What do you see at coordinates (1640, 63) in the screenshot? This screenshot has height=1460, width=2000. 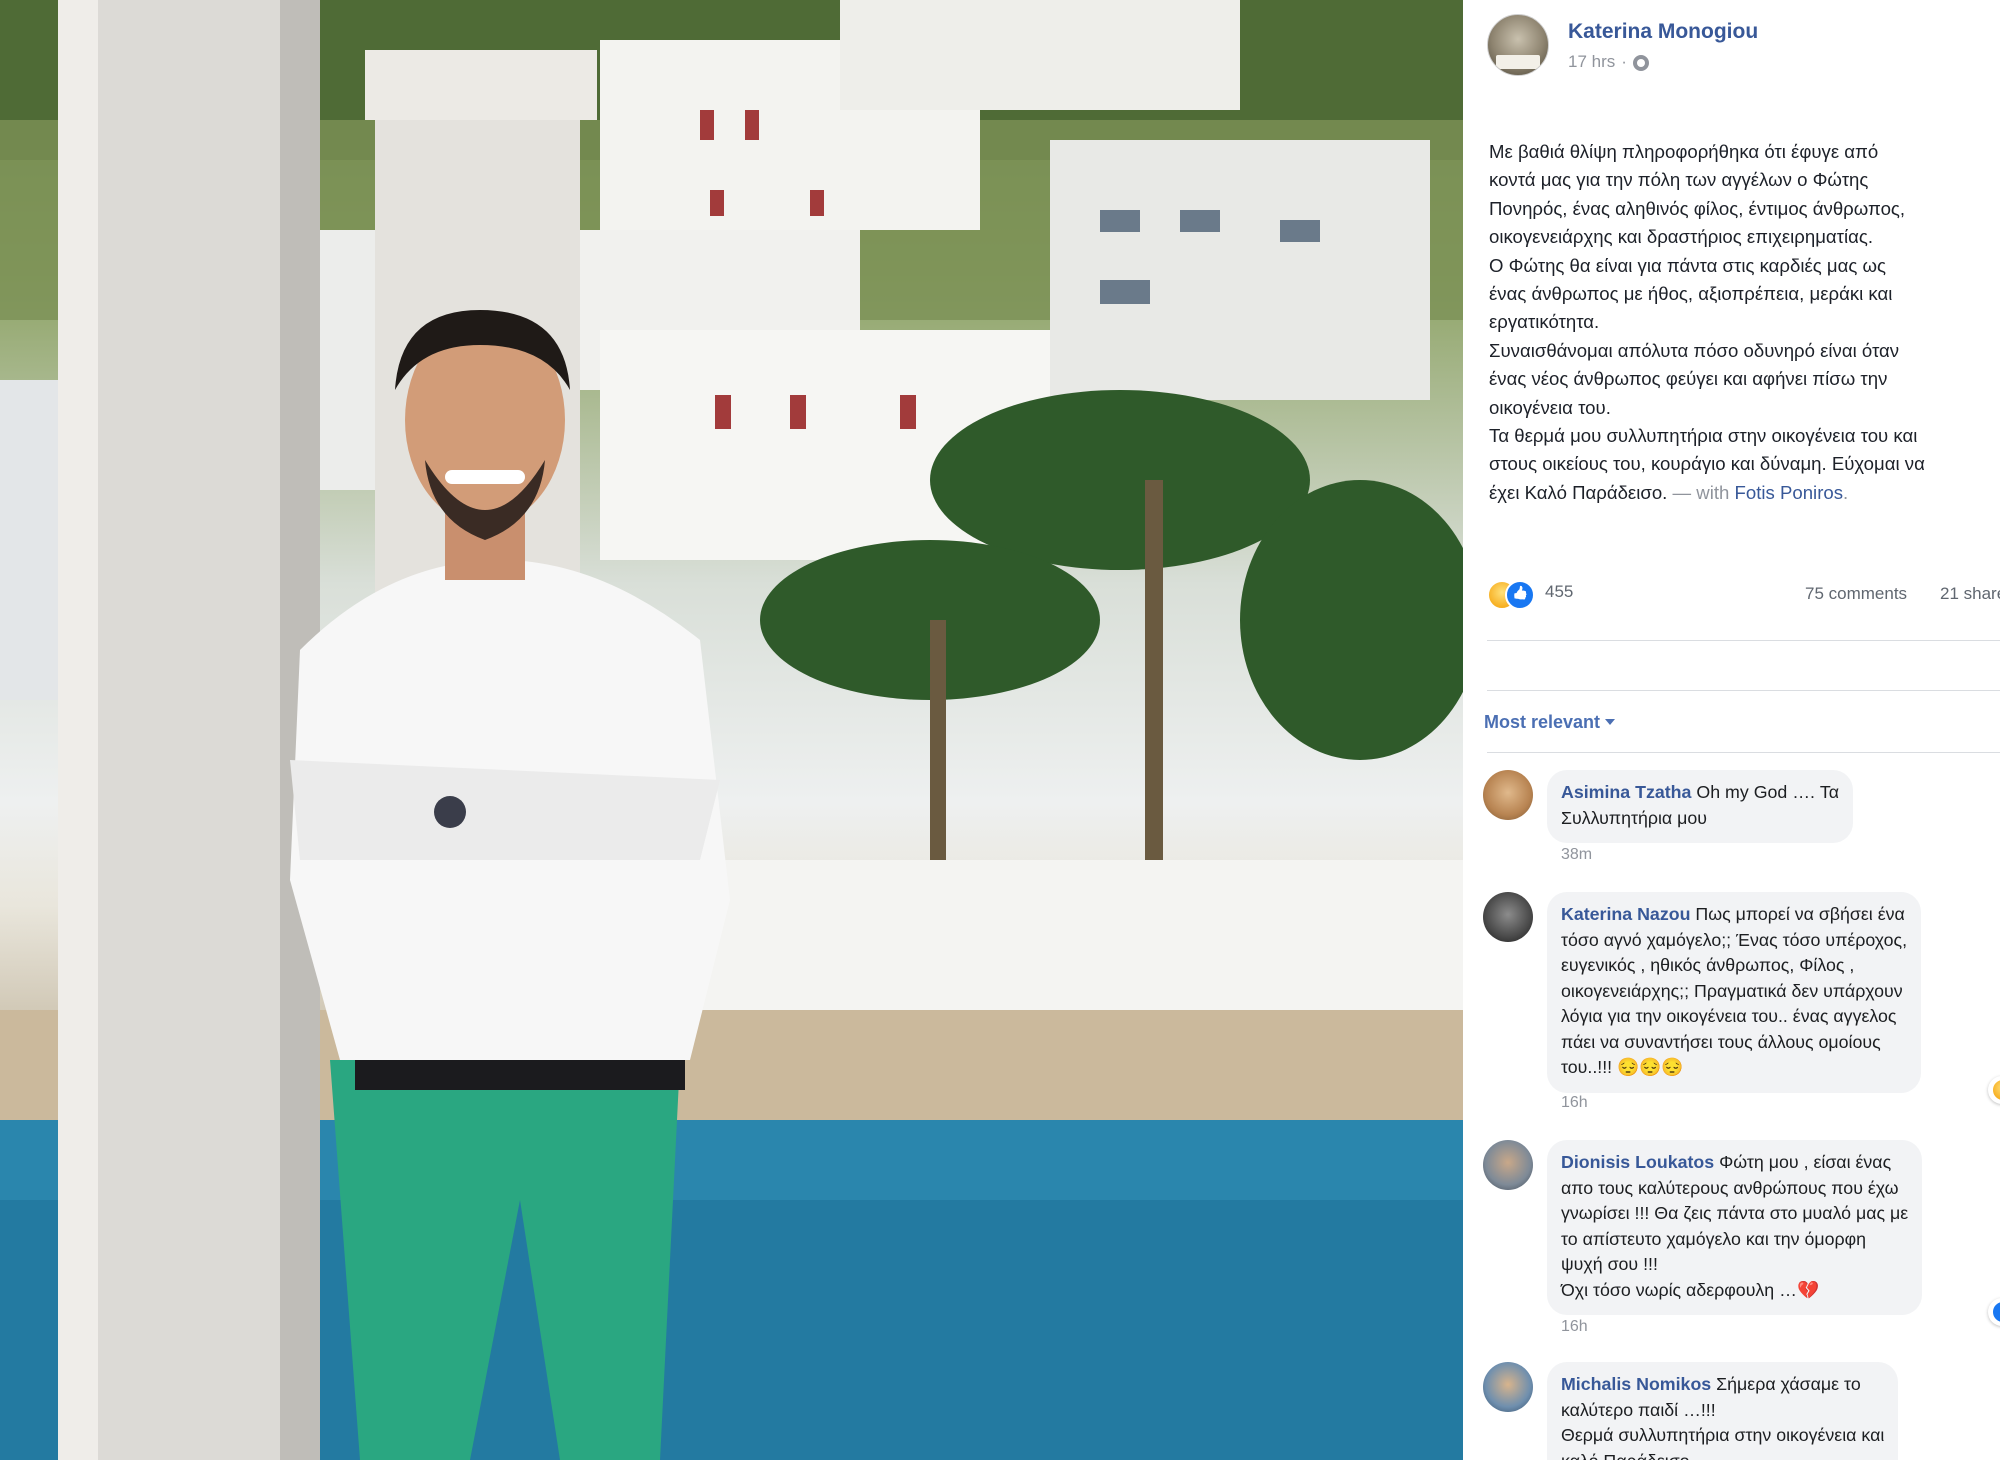 I see `globe-icon` at bounding box center [1640, 63].